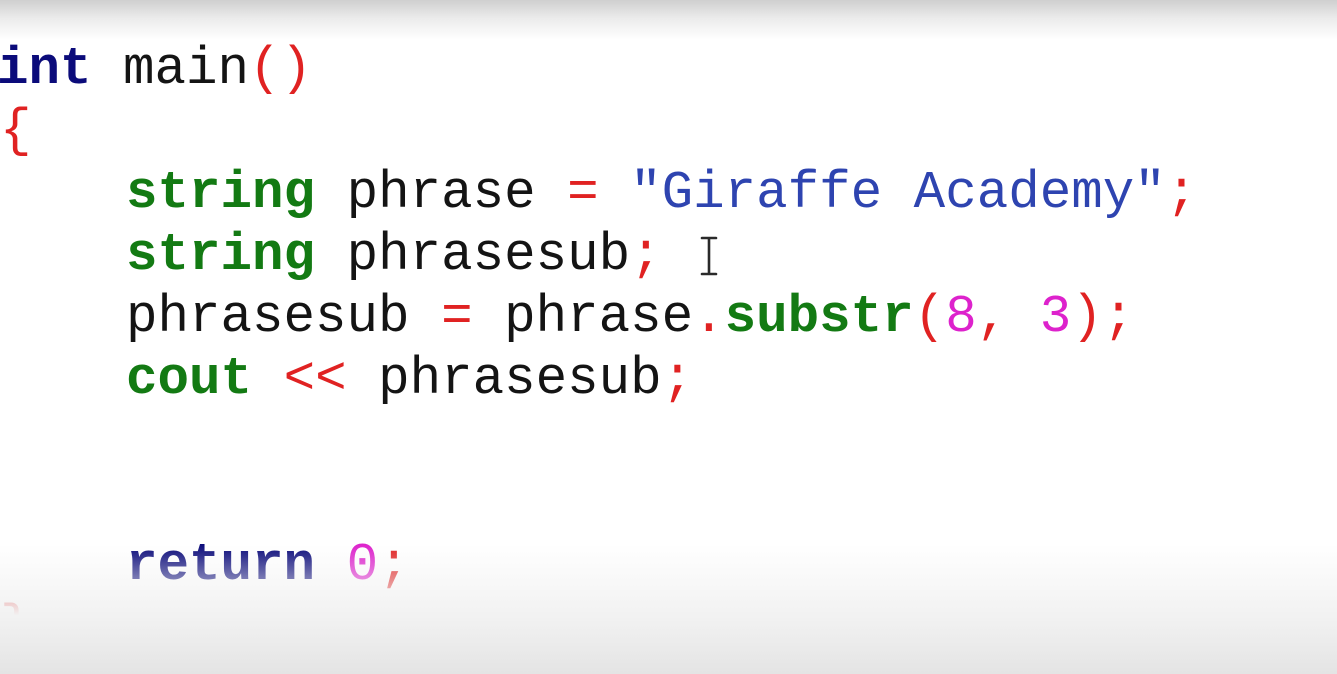 This screenshot has height=674, width=1337. What do you see at coordinates (1103, 317) in the screenshot?
I see `code-token-punc: );` at bounding box center [1103, 317].